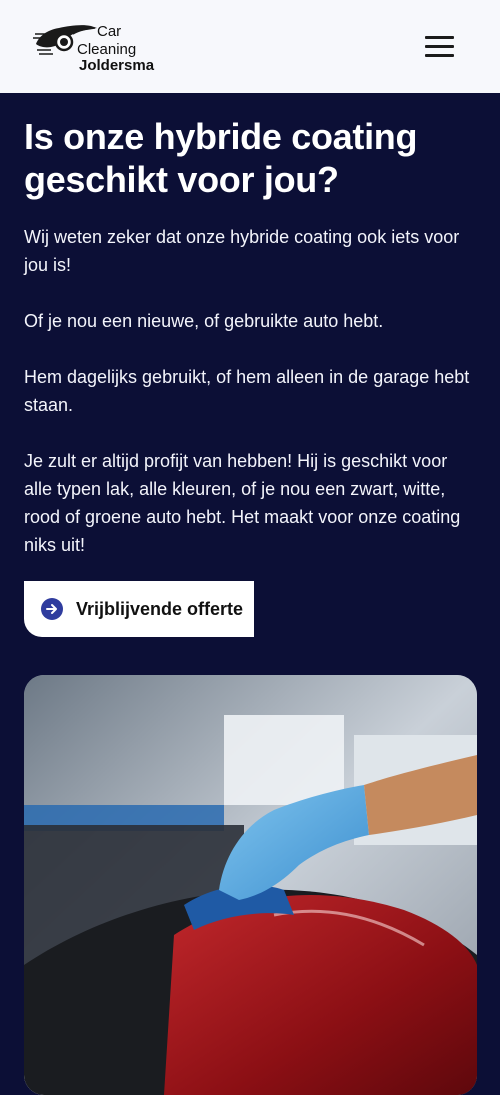 The height and width of the screenshot is (1095, 500). What do you see at coordinates (440, 46) in the screenshot?
I see `hamburger-menu-icon` at bounding box center [440, 46].